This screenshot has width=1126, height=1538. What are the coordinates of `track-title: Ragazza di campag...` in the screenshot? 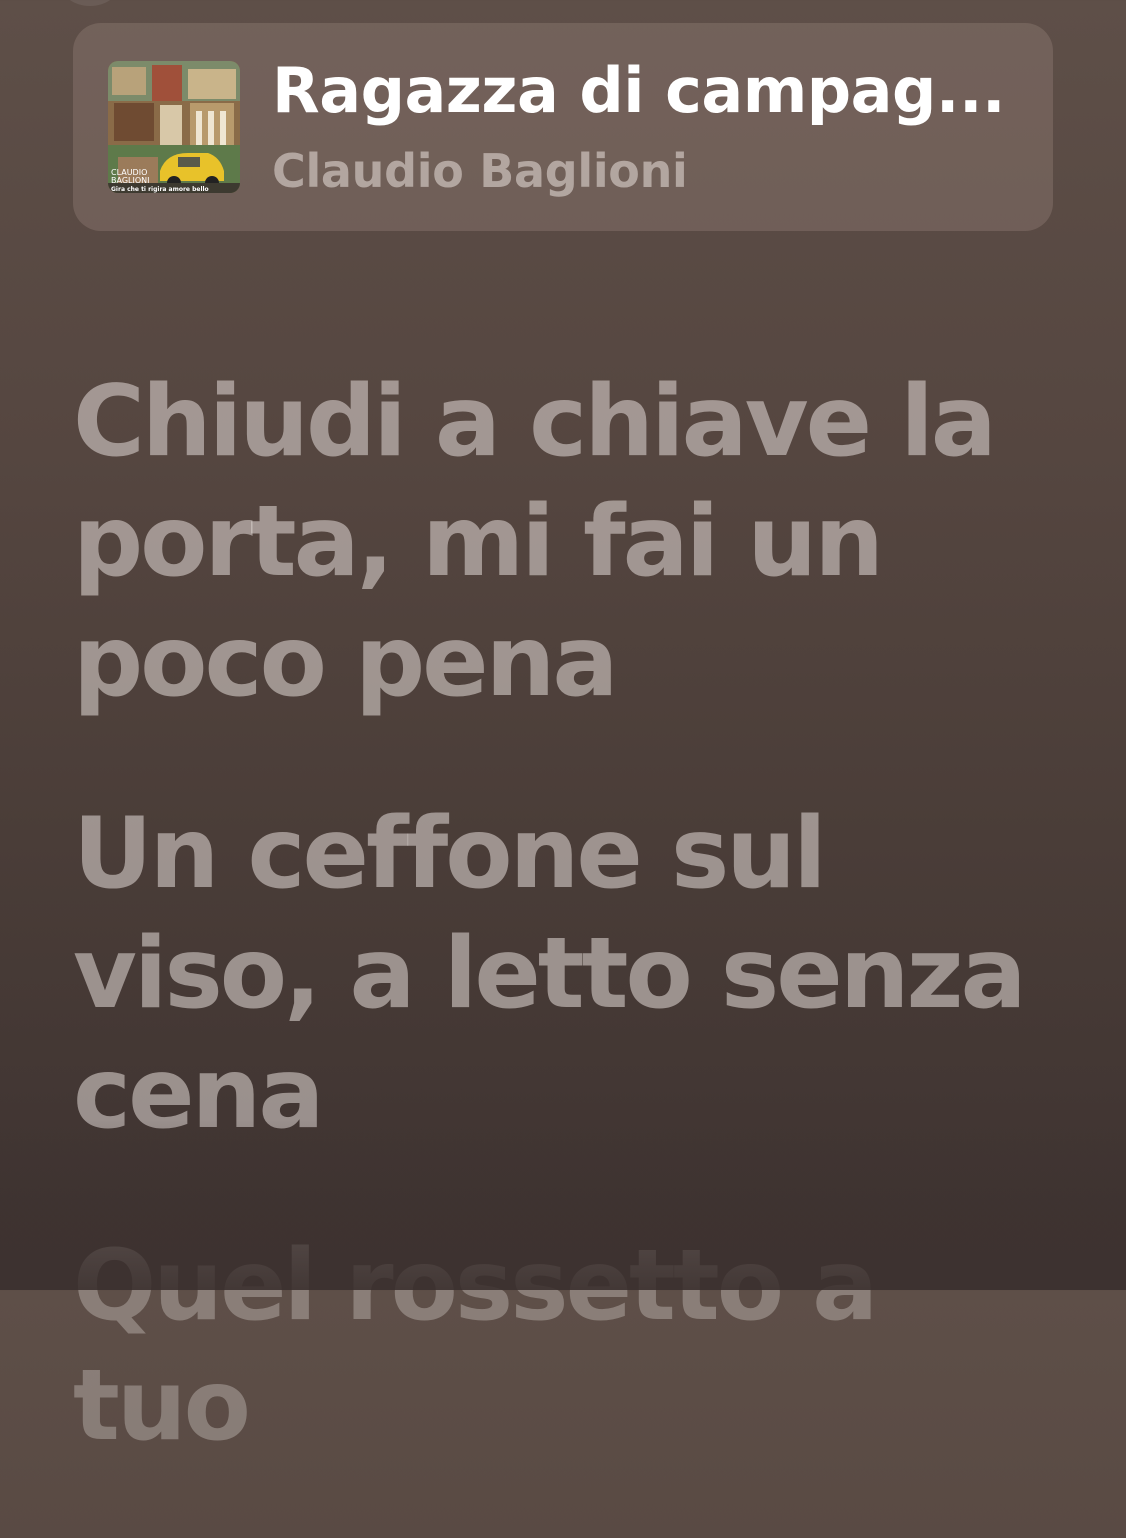 It's located at (639, 90).